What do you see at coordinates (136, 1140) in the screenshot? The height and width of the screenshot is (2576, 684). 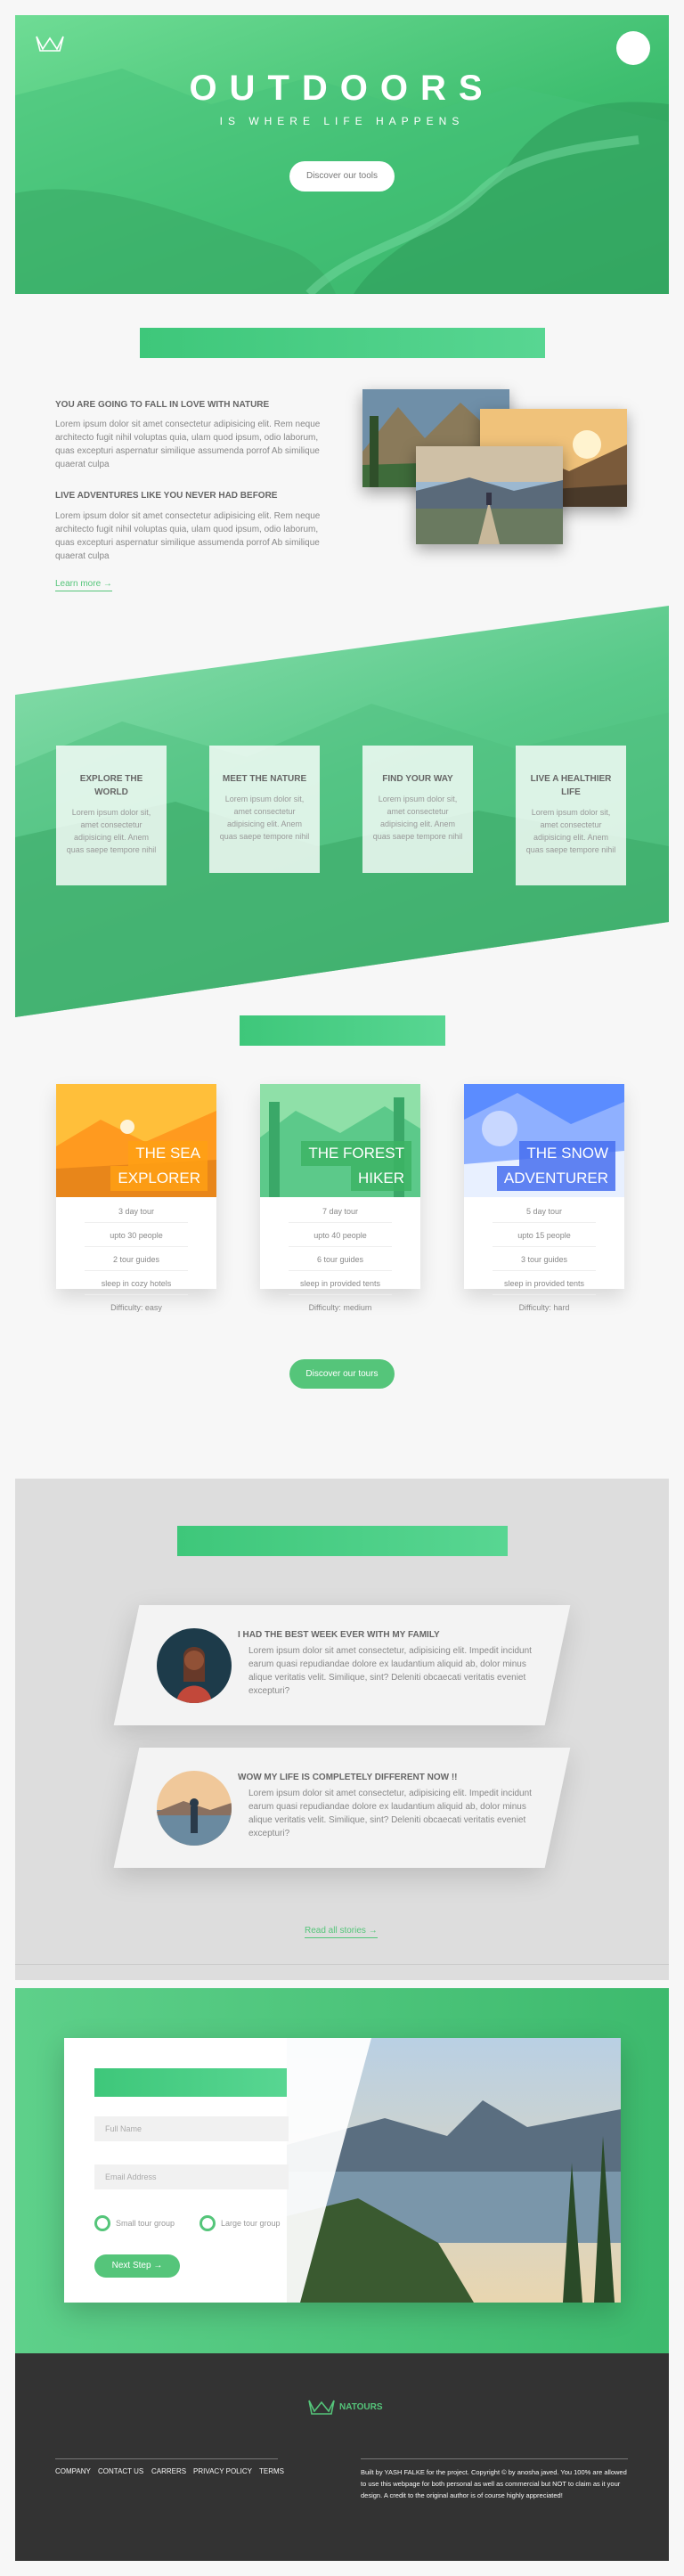 I see `tour-image: THE SEA EXPLORER` at bounding box center [136, 1140].